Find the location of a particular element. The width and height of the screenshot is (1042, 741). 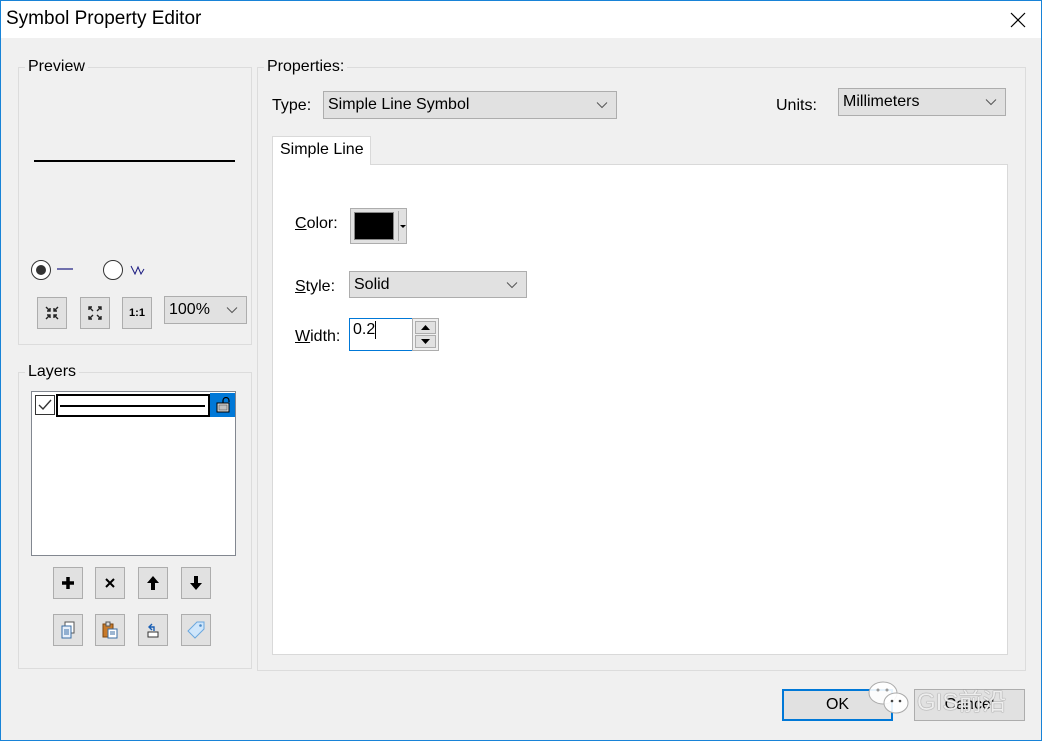

arrow-down-icon is located at coordinates (196, 583).